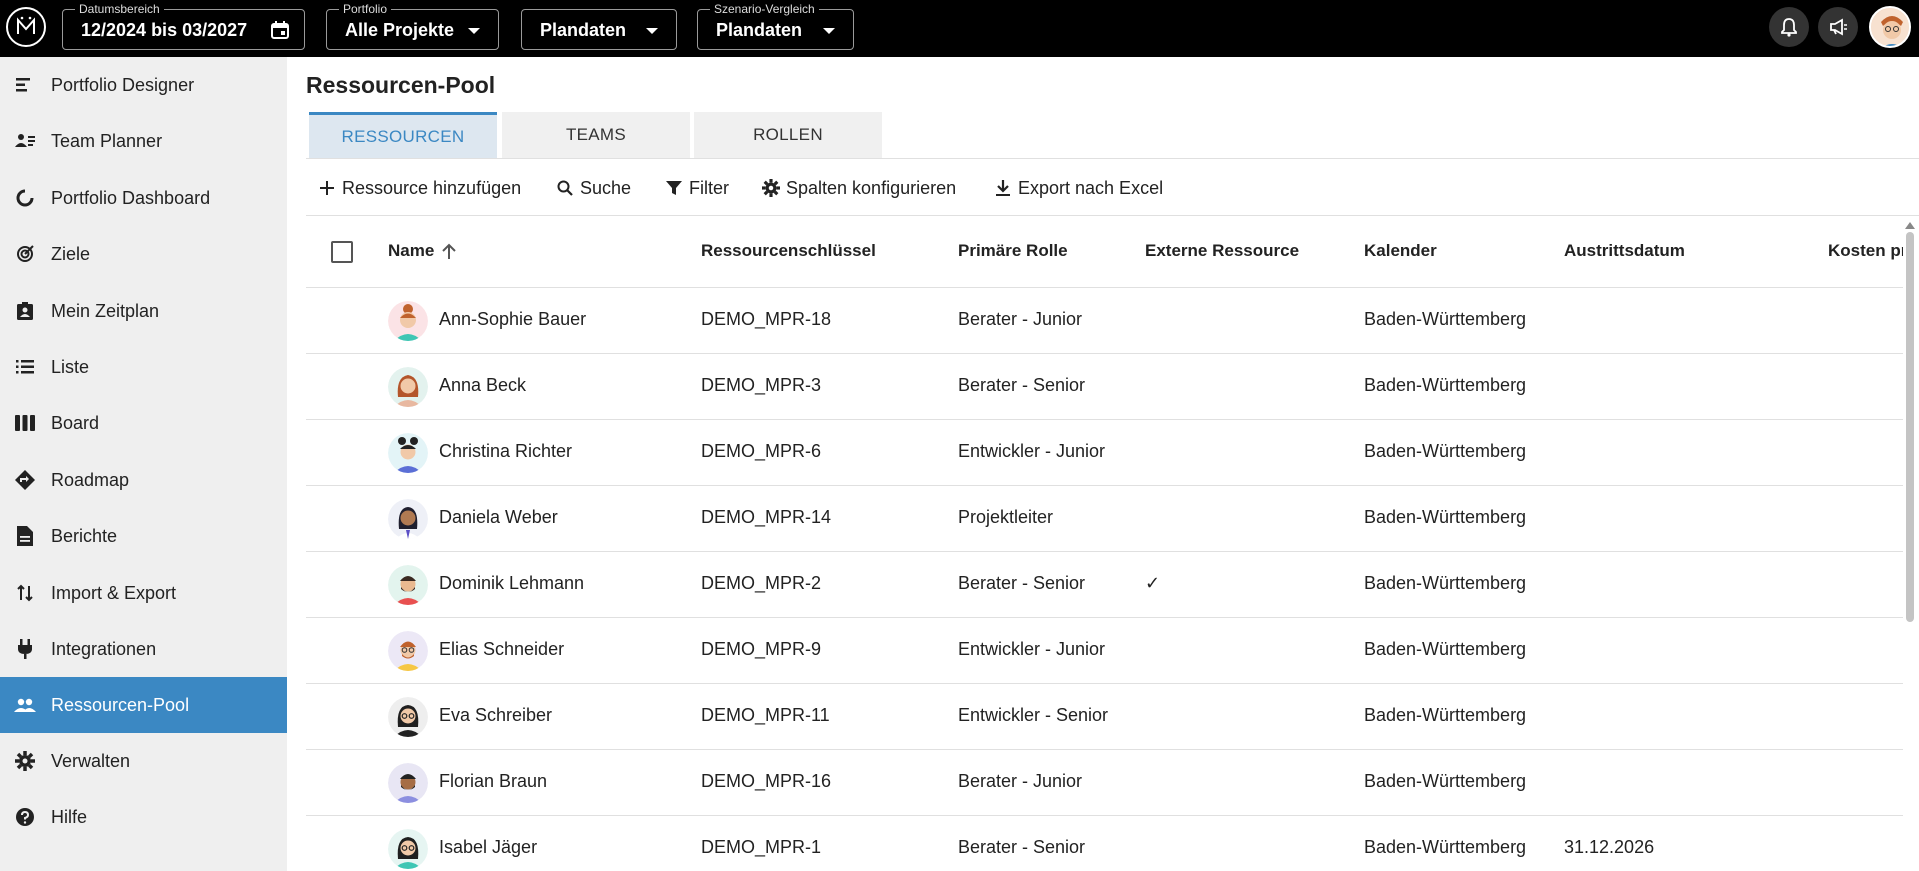 The image size is (1919, 871). I want to click on column-header-exit-date: Austrittsdatum, so click(1624, 251).